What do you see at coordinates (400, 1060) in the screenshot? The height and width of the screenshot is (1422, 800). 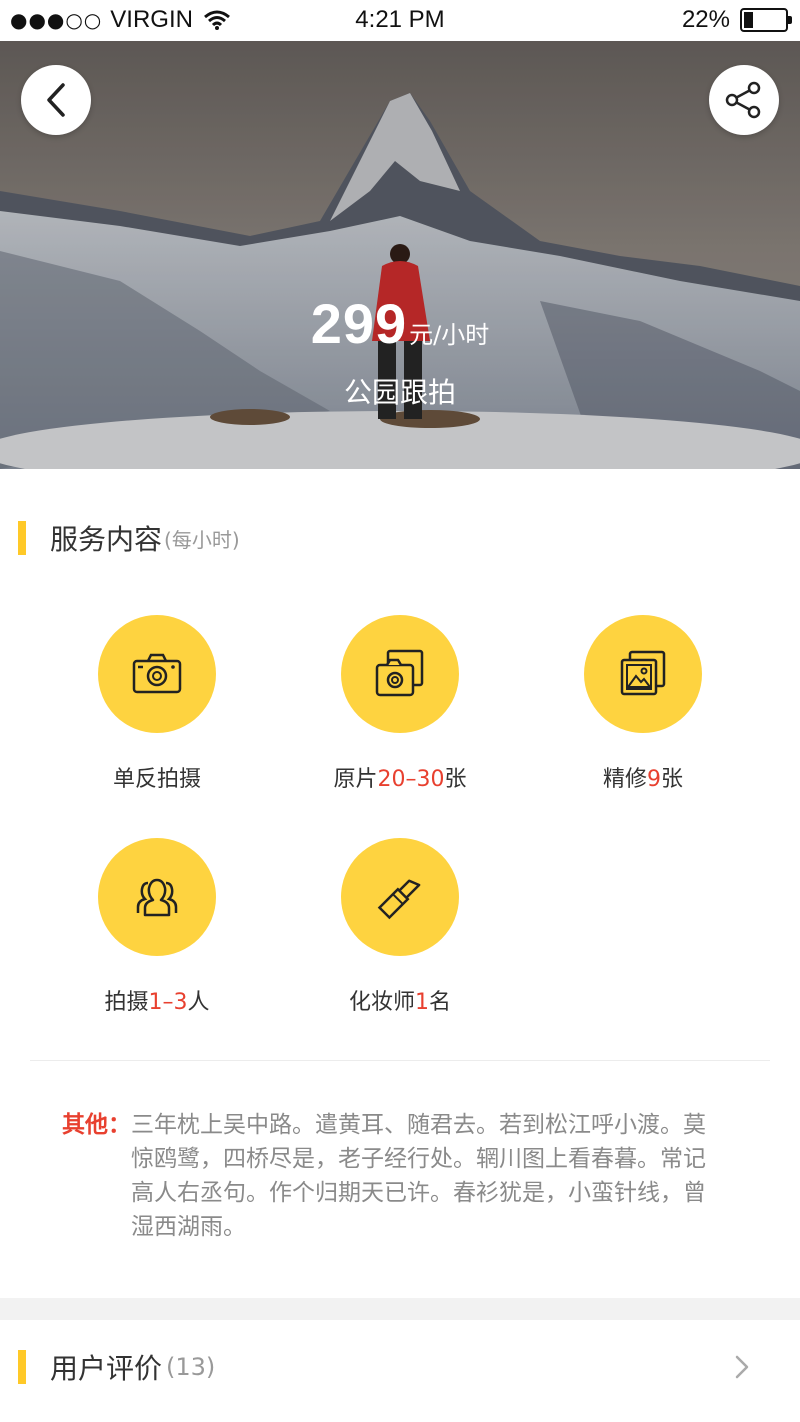 I see `divider` at bounding box center [400, 1060].